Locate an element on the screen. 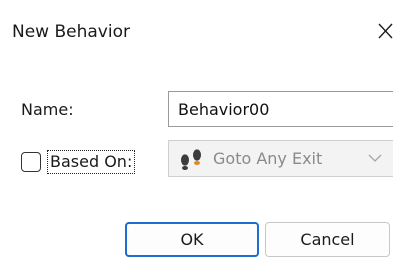 This screenshot has height=275, width=393. based-on-dropdown: Goto Any Exit is located at coordinates (280, 158).